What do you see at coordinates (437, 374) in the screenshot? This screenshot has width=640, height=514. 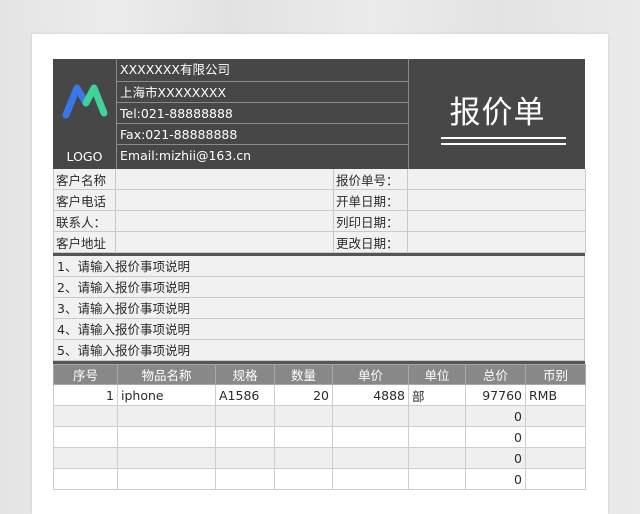 I see `column-header-unit: 单位` at bounding box center [437, 374].